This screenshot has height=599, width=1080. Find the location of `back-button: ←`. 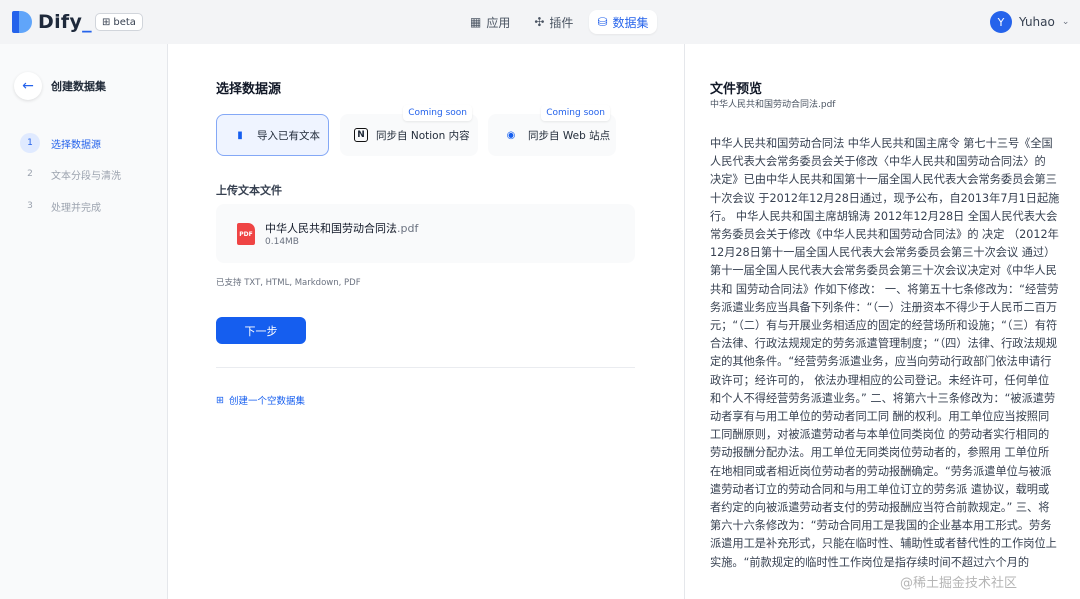

back-button: ← is located at coordinates (28, 86).